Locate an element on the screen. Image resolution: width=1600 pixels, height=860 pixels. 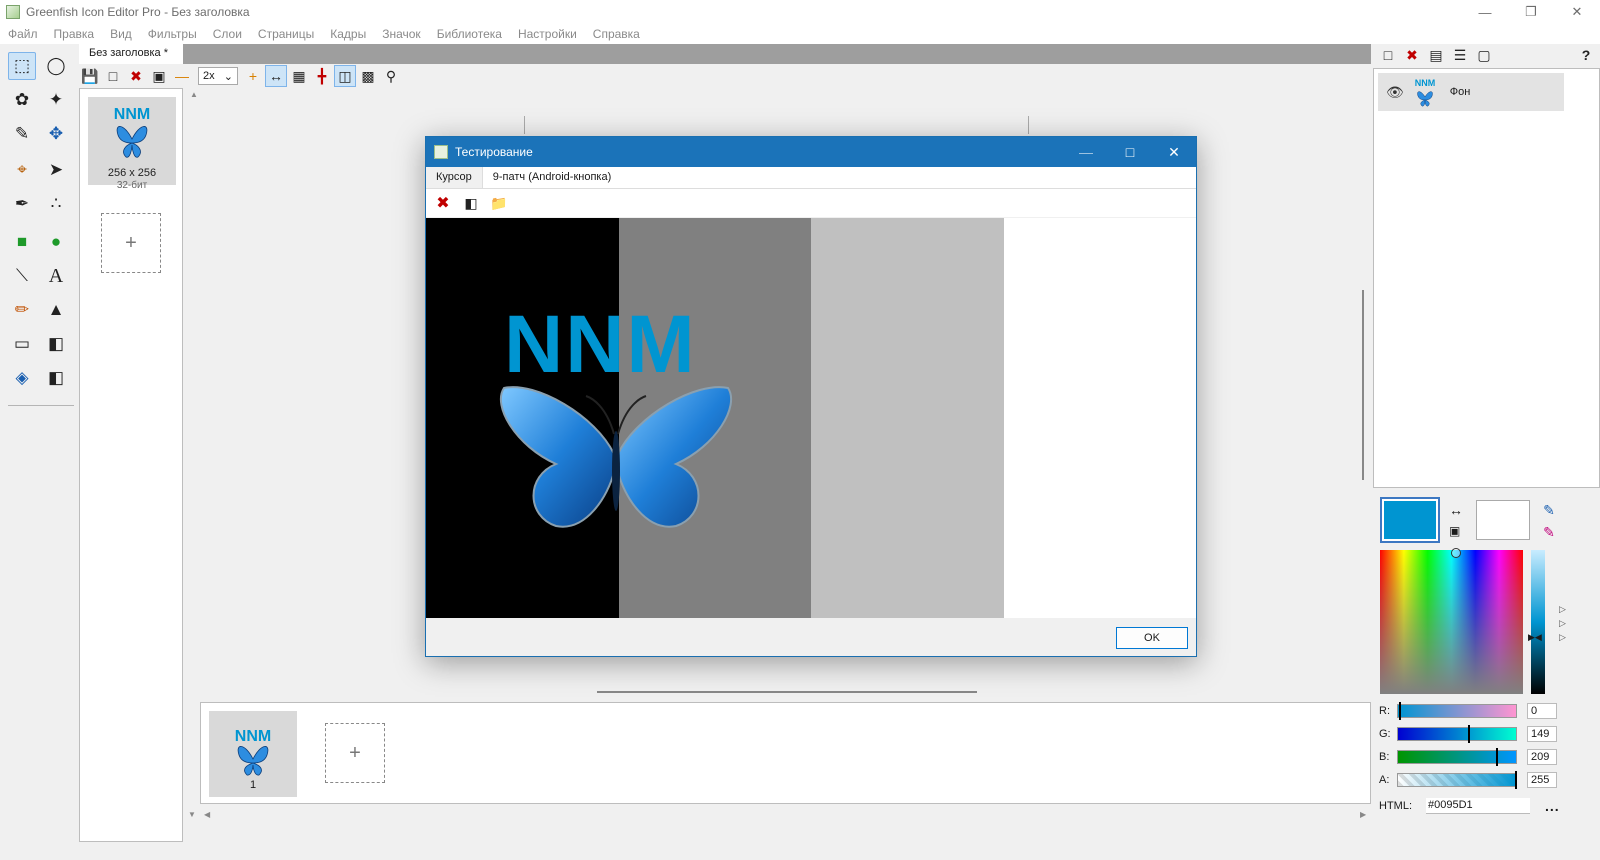
layer-properties-icon: ▤ is located at coordinates (1436, 55).